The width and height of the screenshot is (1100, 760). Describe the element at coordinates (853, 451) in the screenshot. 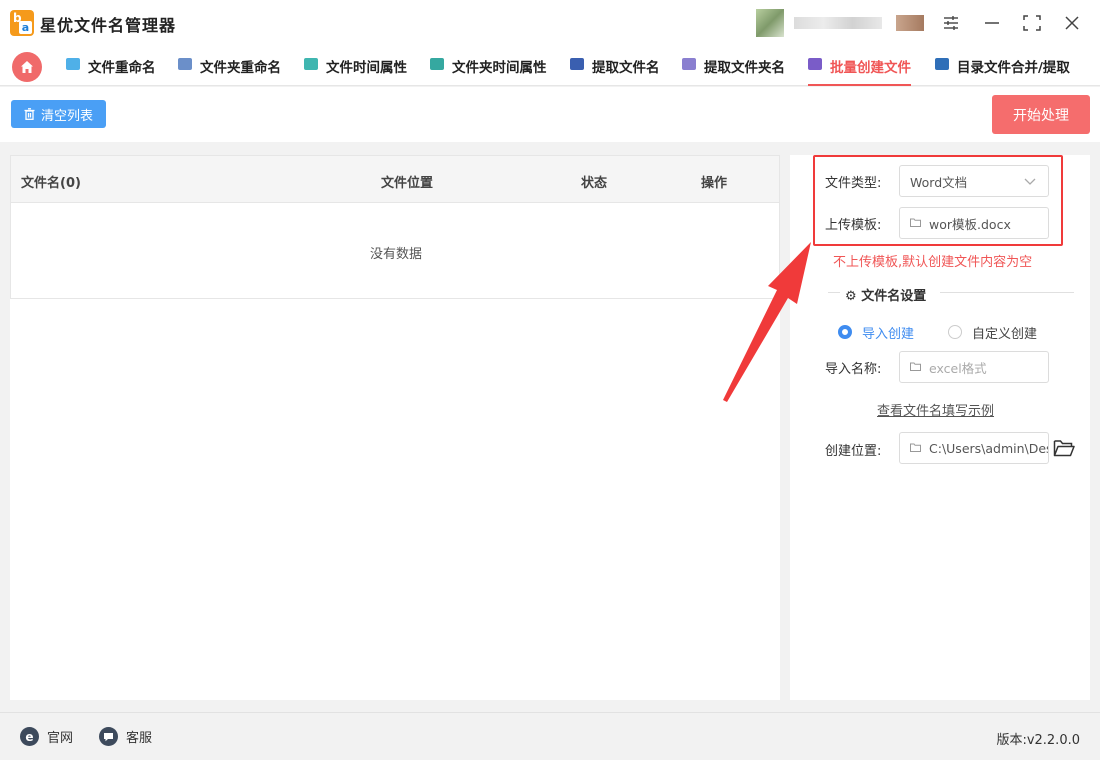

I see `location-label: 创建位置:` at that location.